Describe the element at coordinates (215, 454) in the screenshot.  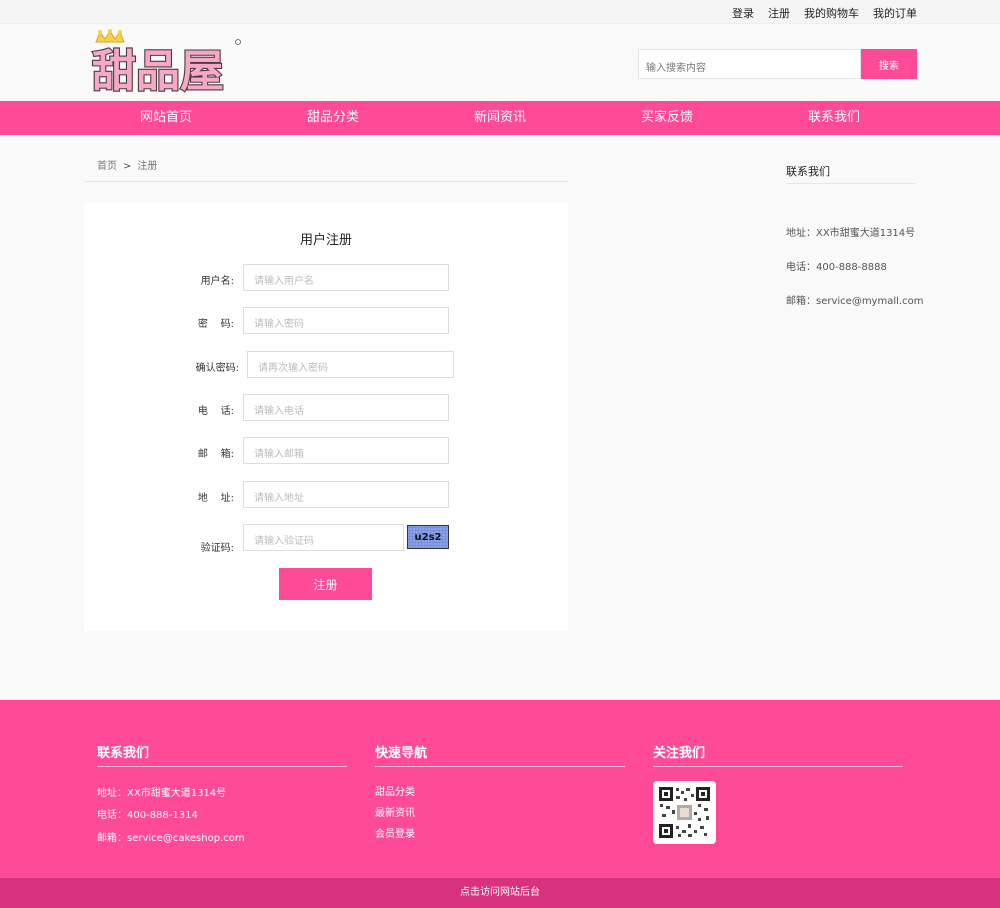
I see `email-label: 邮 箱:` at that location.